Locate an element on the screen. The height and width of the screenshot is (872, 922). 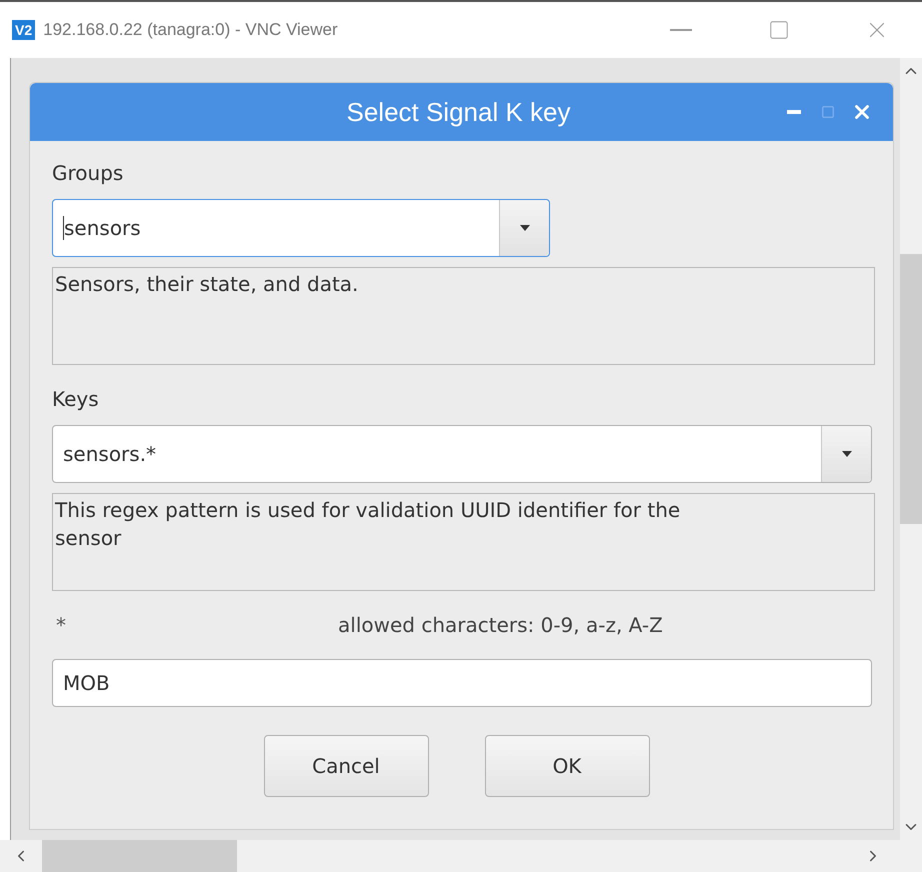
input-field: MOB is located at coordinates (462, 683).